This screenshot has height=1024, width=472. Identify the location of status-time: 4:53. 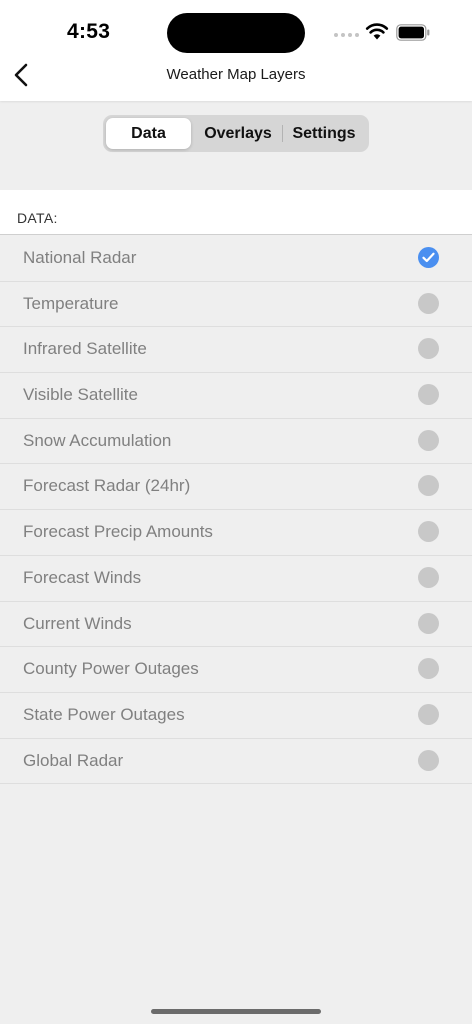
(89, 31).